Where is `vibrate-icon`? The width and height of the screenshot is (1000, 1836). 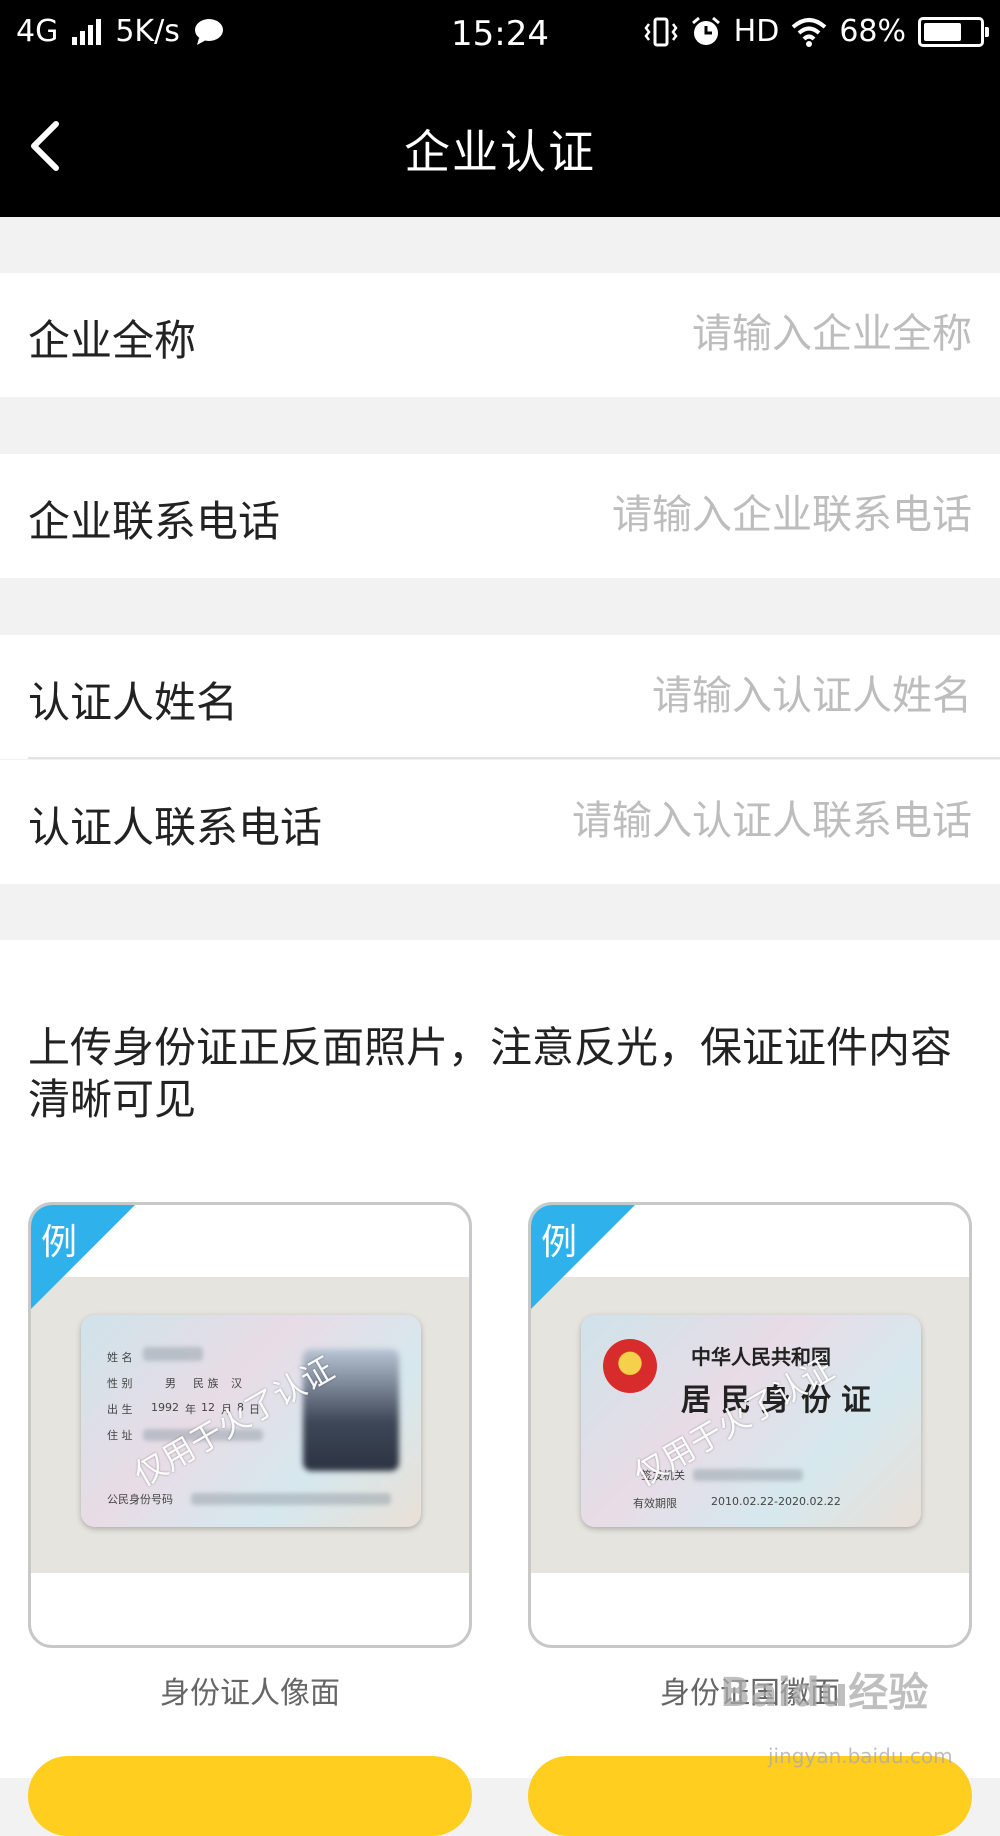 vibrate-icon is located at coordinates (661, 31).